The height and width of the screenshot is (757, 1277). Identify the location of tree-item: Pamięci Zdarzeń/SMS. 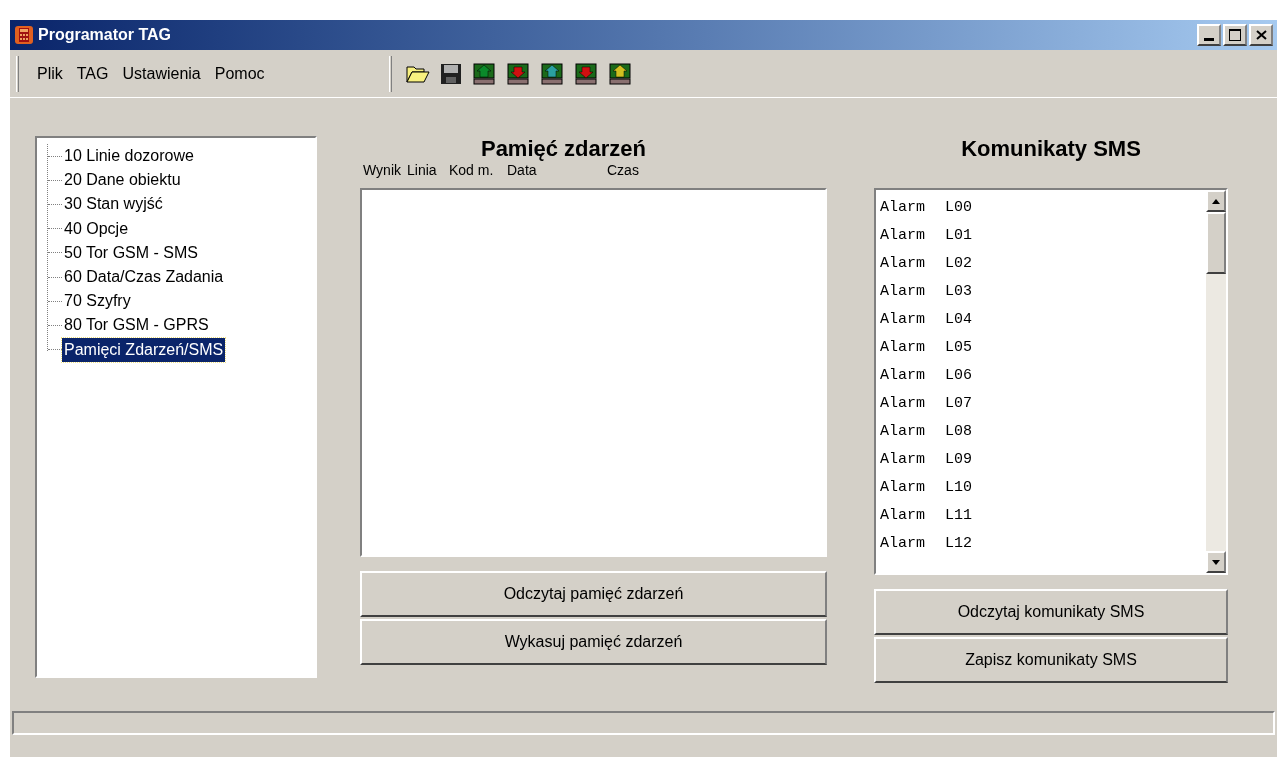
(144, 349).